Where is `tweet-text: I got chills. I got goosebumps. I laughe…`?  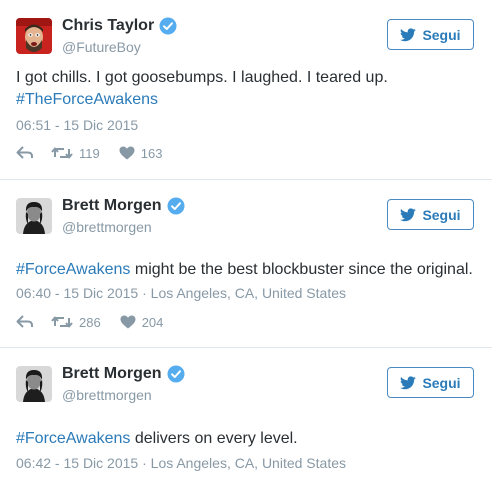 tweet-text: I got chills. I got goosebumps. I laughe… is located at coordinates (202, 89).